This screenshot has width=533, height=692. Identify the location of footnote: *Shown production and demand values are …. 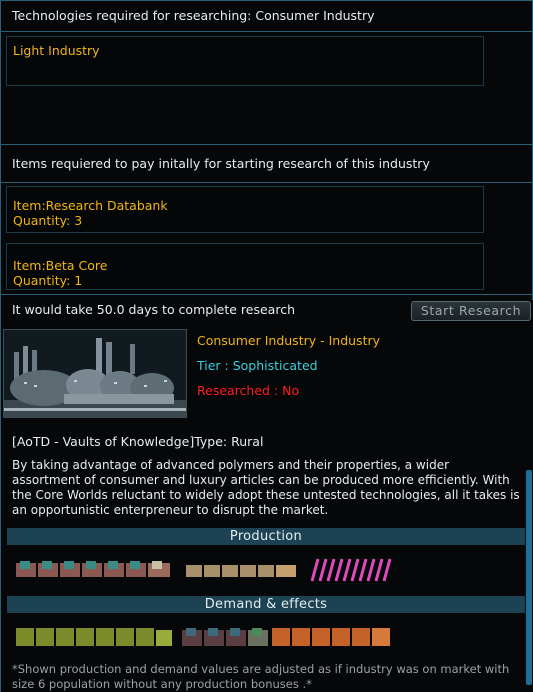
(261, 676).